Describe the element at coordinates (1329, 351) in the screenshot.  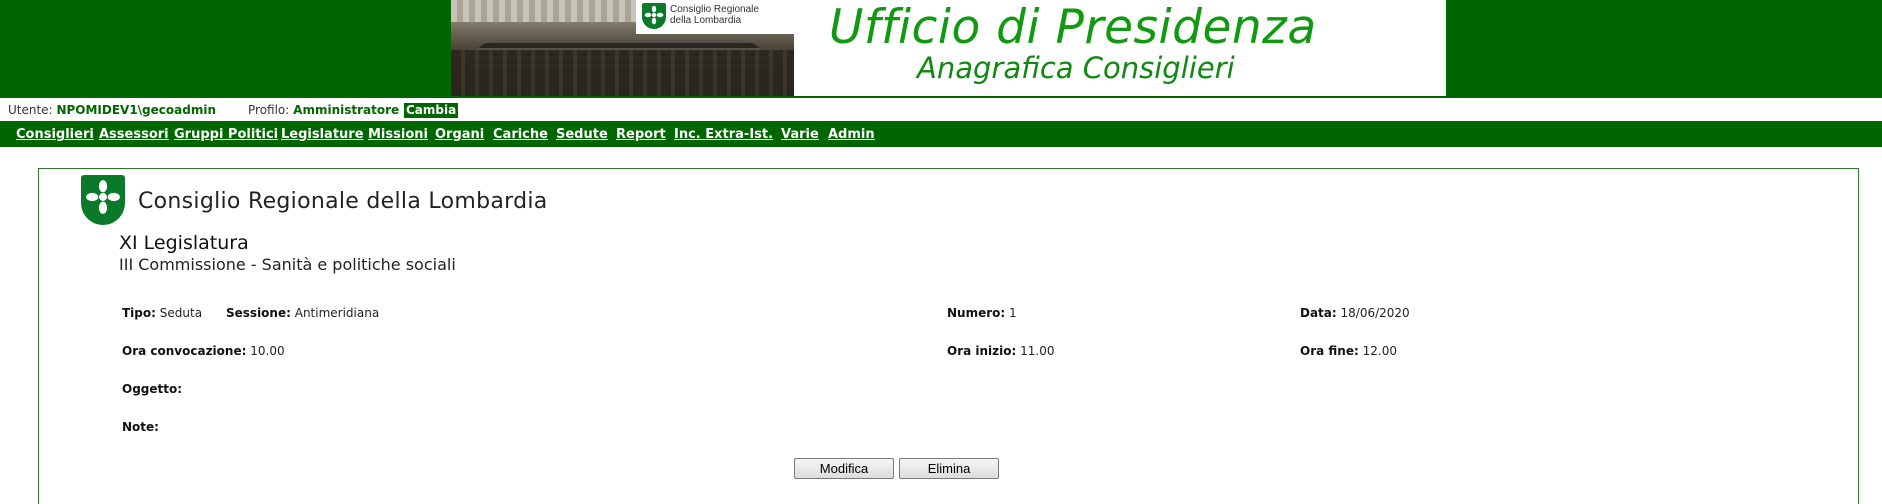
I see `ora-fine-label: Ora fine:` at that location.